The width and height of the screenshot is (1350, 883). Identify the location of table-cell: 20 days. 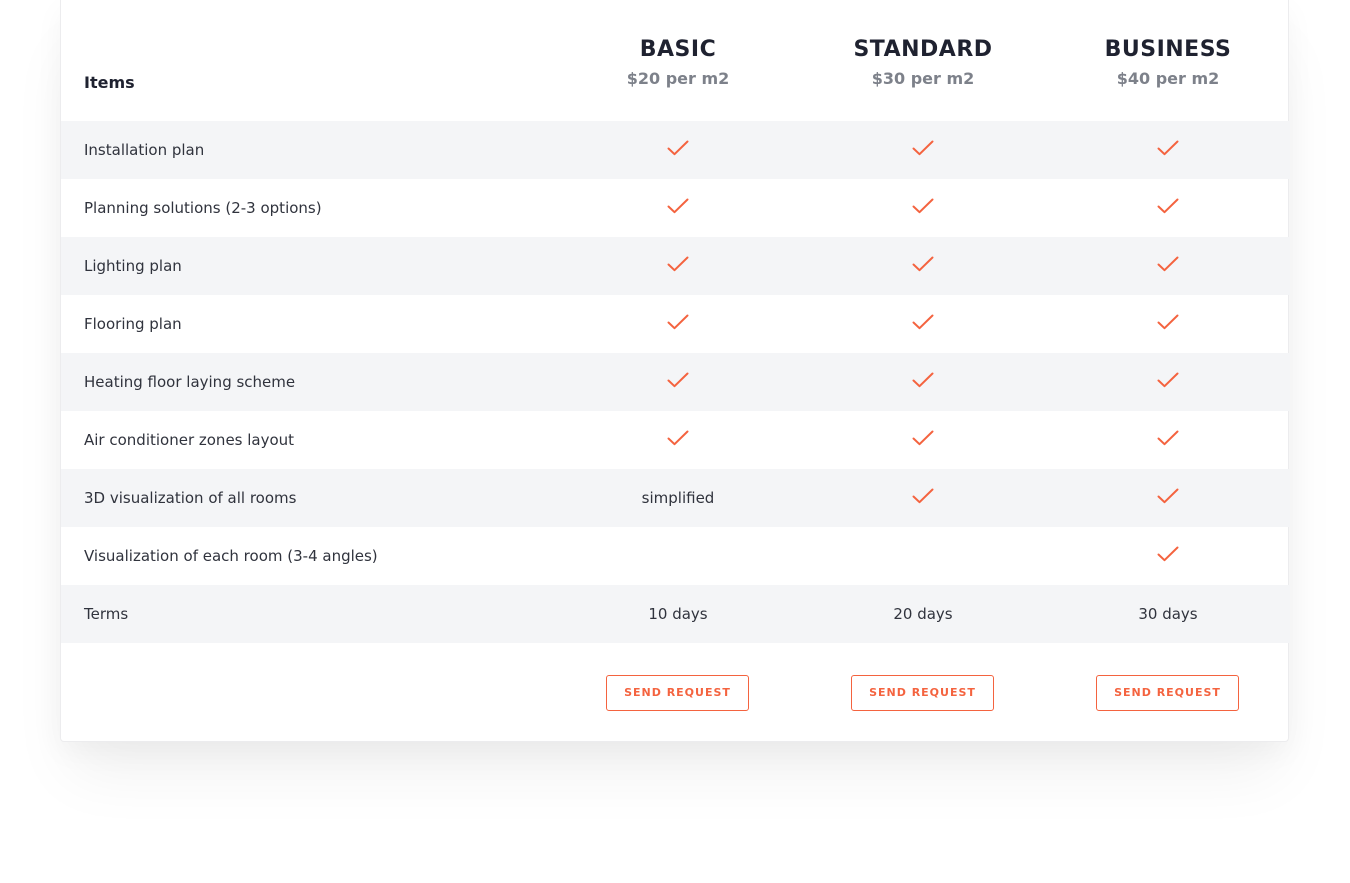
(923, 614).